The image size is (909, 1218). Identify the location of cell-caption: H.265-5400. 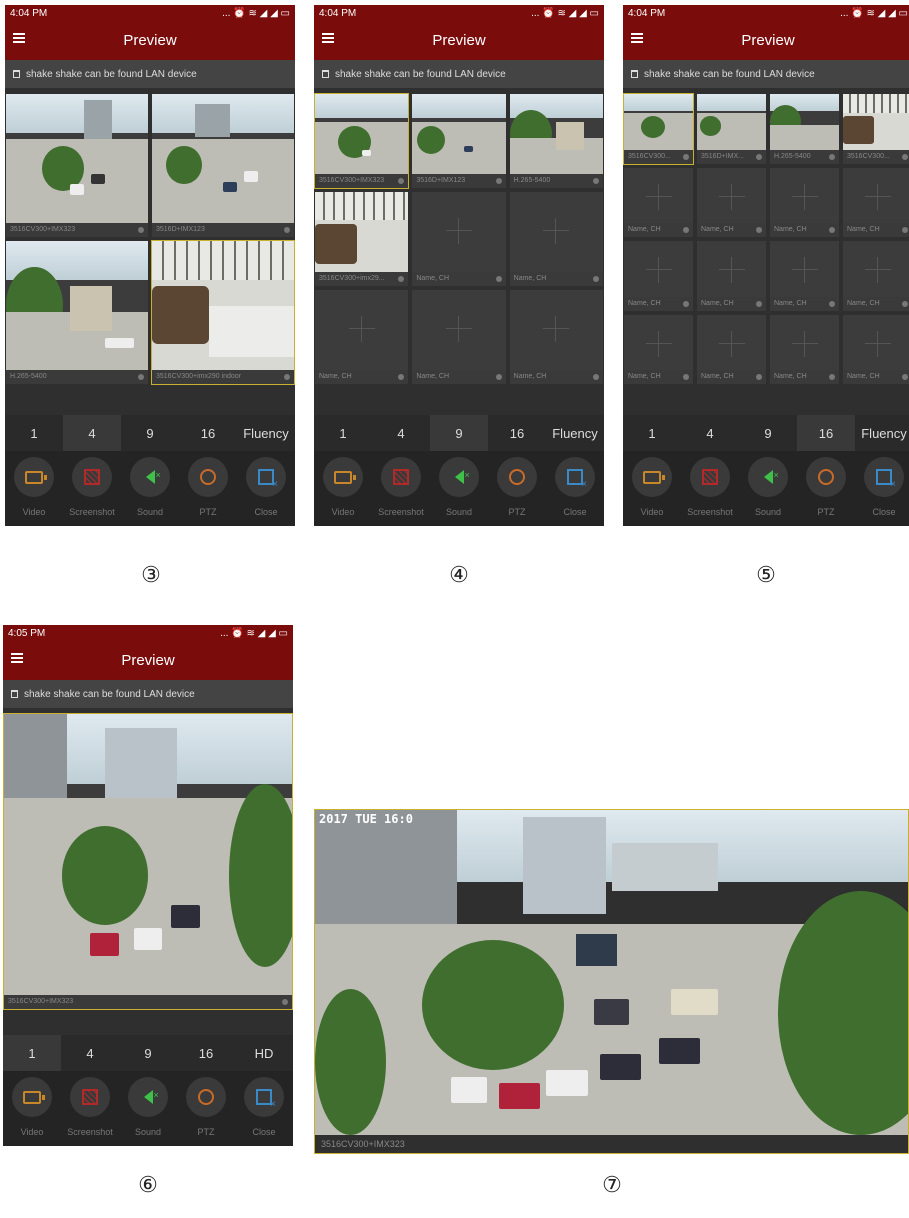
(556, 181).